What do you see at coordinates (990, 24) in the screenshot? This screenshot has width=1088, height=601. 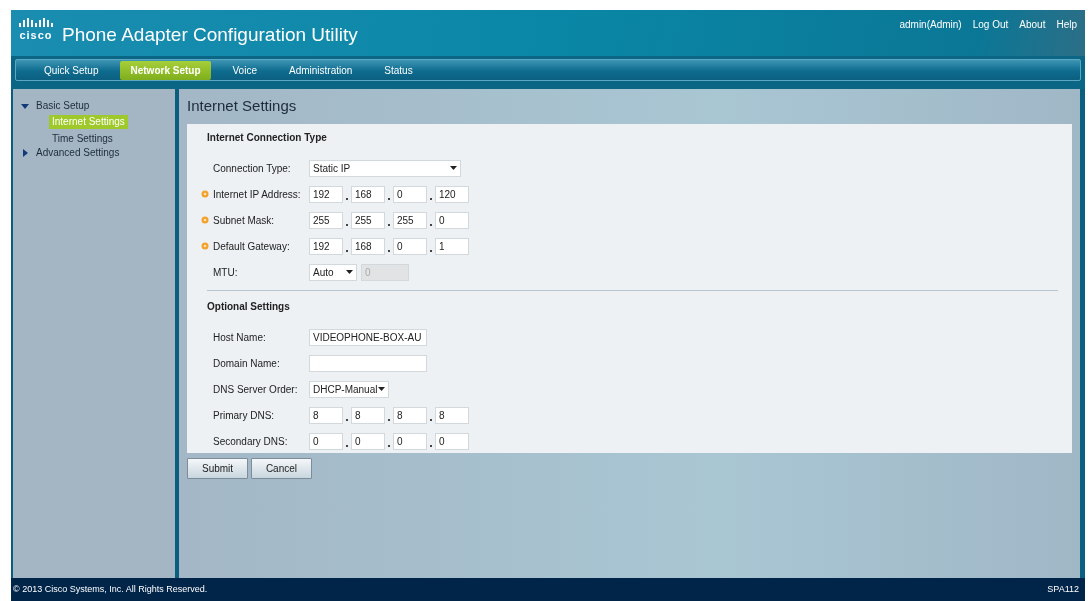 I see `header-link: Log Out` at bounding box center [990, 24].